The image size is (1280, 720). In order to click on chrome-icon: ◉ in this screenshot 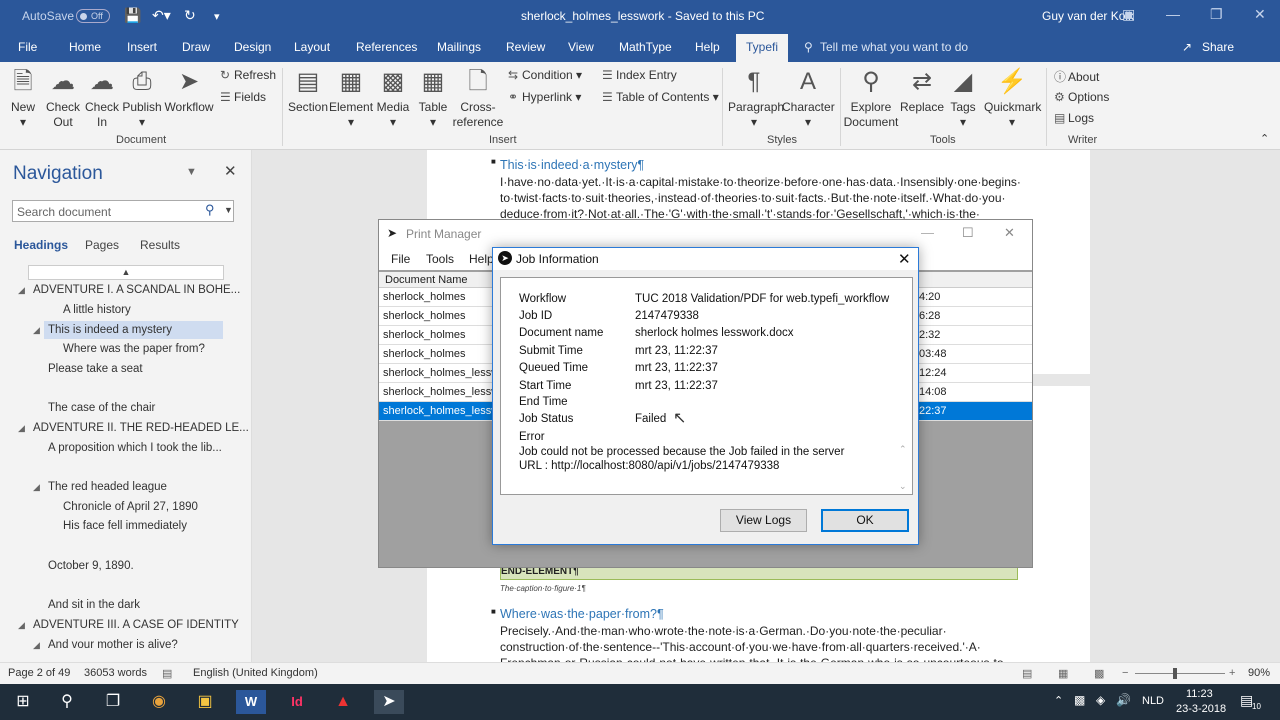, I will do `click(159, 702)`.